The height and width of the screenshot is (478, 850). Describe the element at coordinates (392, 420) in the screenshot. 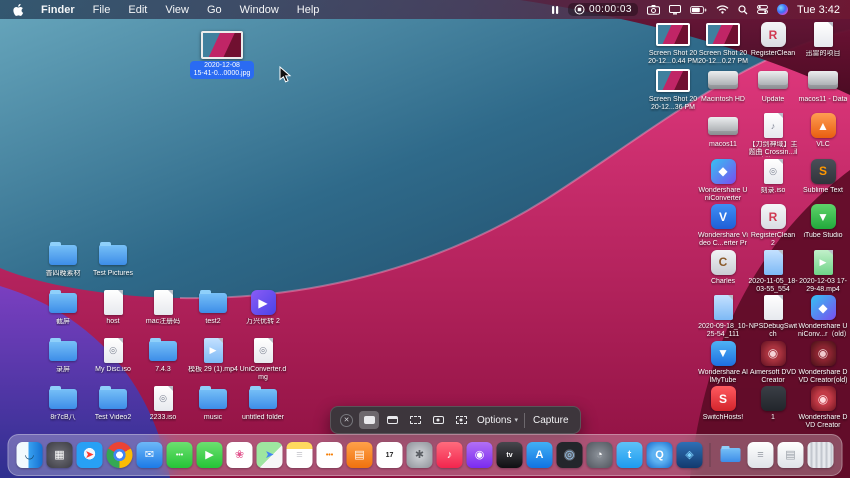

I see `capture-selected-window-button` at that location.